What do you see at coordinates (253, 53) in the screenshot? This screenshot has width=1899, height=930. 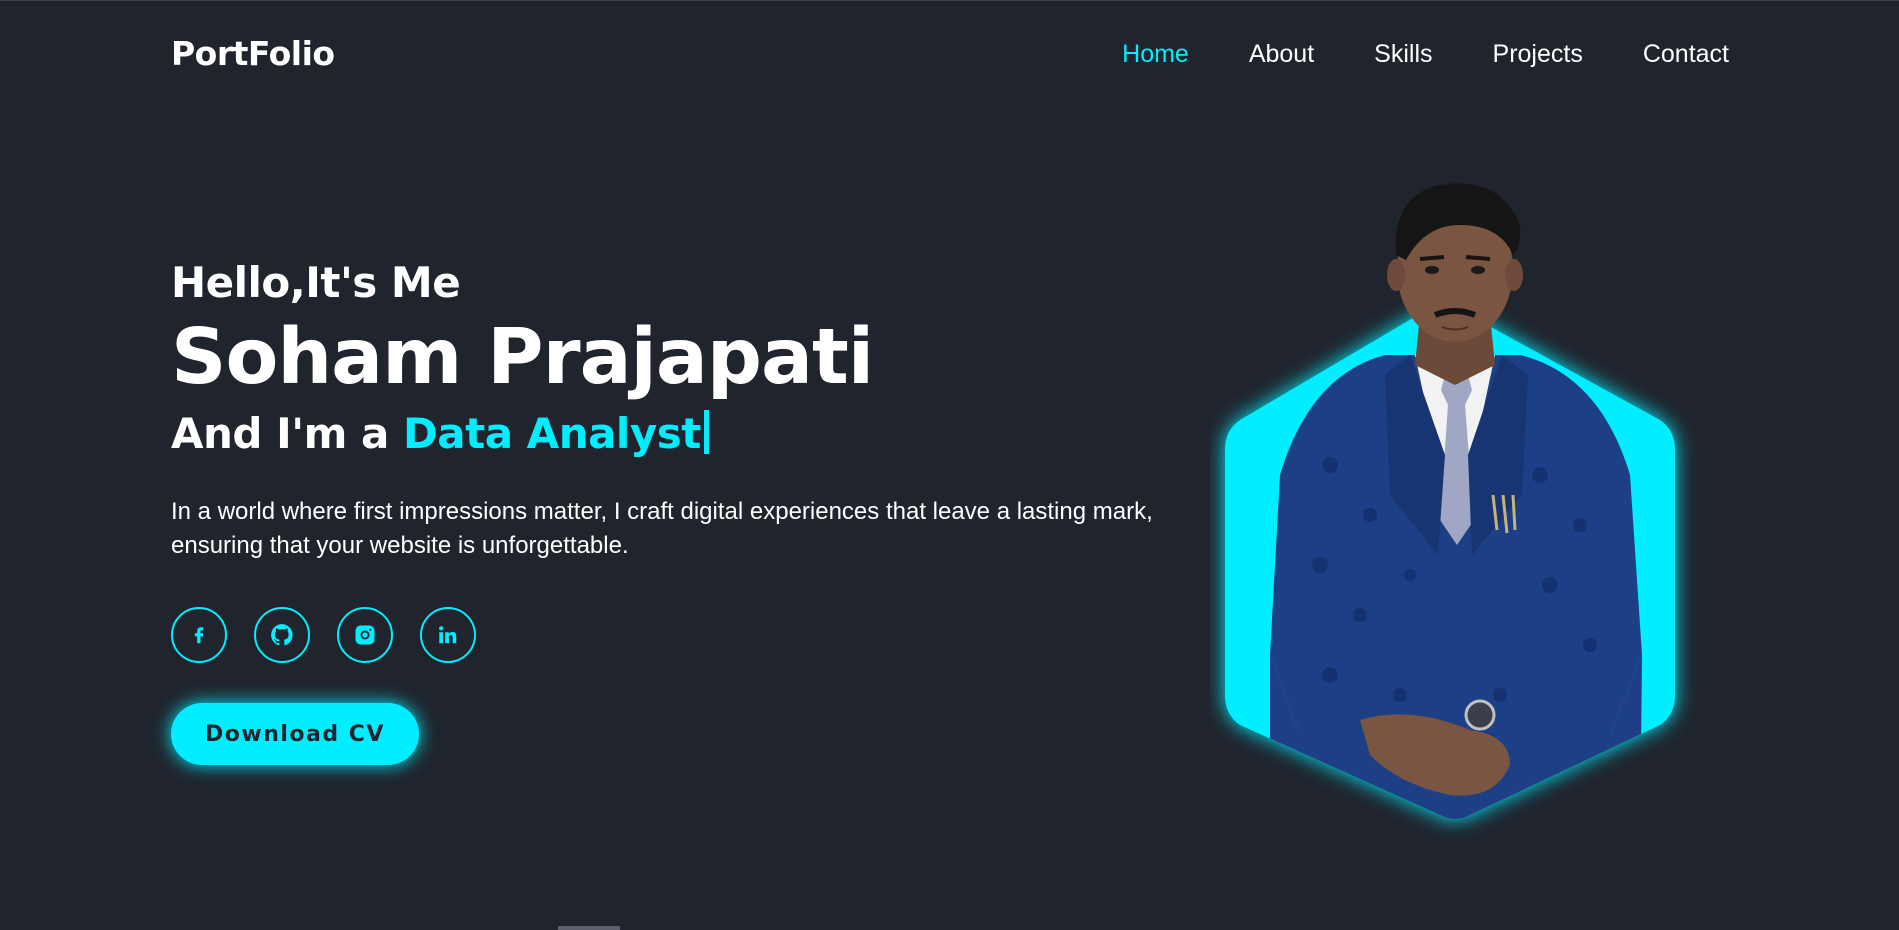 I see `logo: PortFolio` at bounding box center [253, 53].